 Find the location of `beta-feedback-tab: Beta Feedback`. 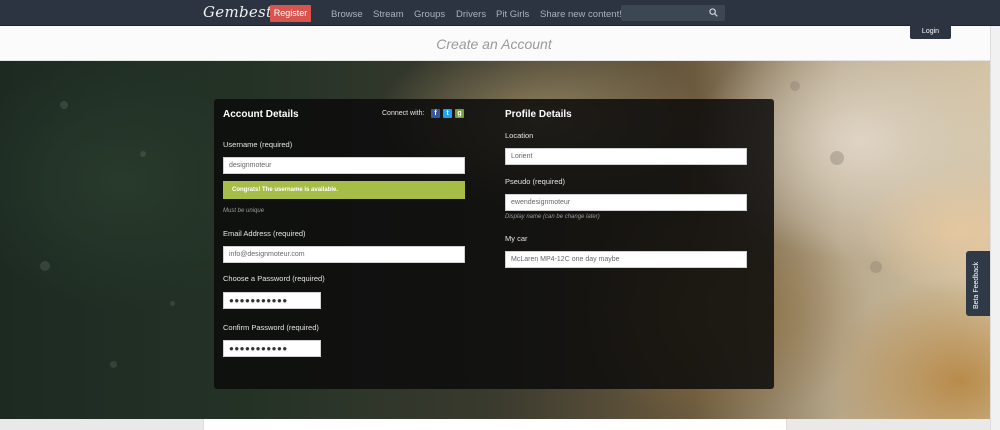

beta-feedback-tab: Beta Feedback is located at coordinates (978, 283).